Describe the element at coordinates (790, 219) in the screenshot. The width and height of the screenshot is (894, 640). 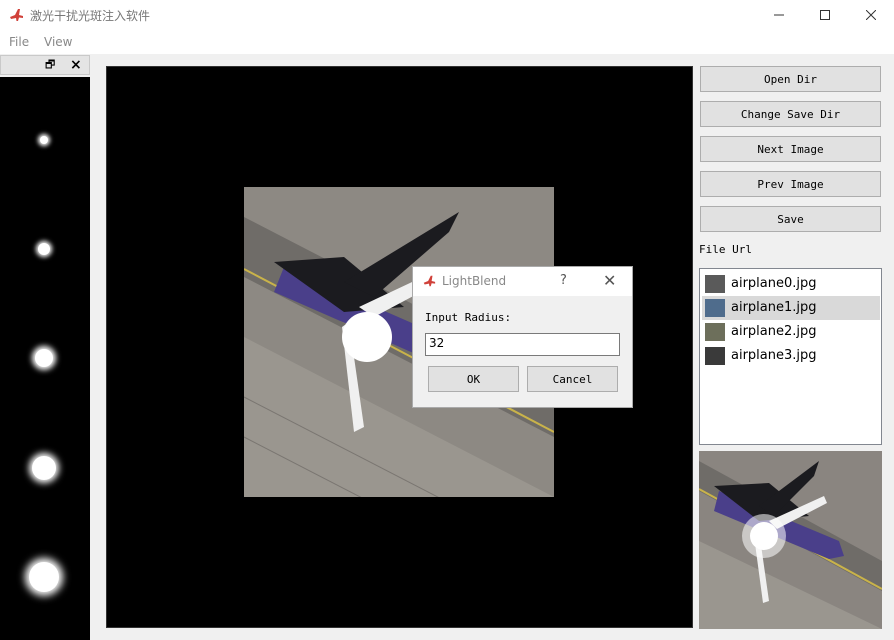
I see `save-button: Save` at that location.